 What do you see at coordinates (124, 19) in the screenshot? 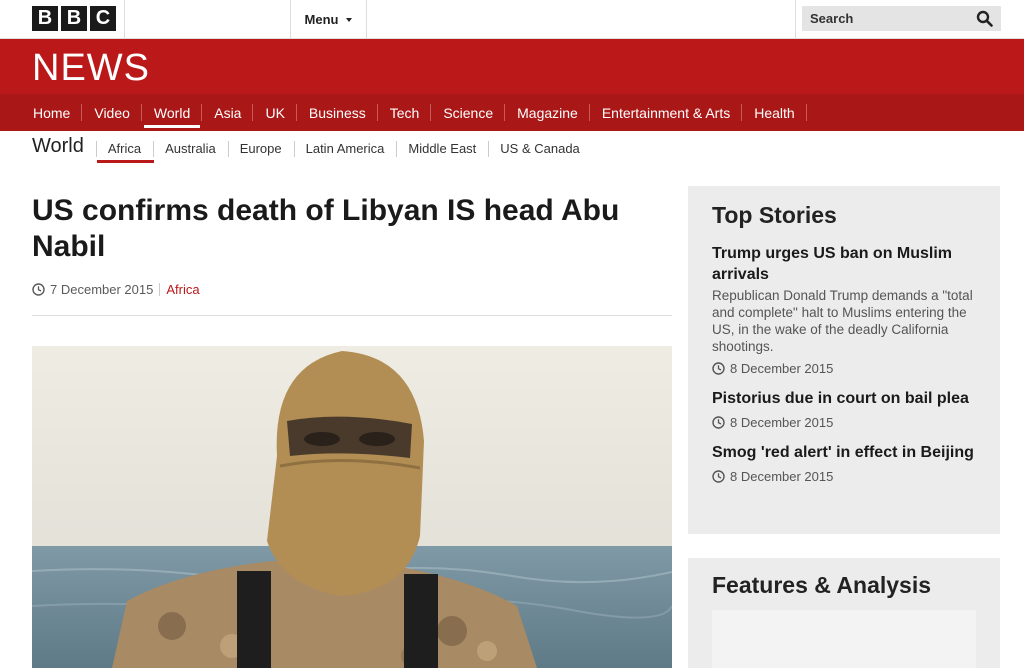
I see `masthead-divider` at bounding box center [124, 19].